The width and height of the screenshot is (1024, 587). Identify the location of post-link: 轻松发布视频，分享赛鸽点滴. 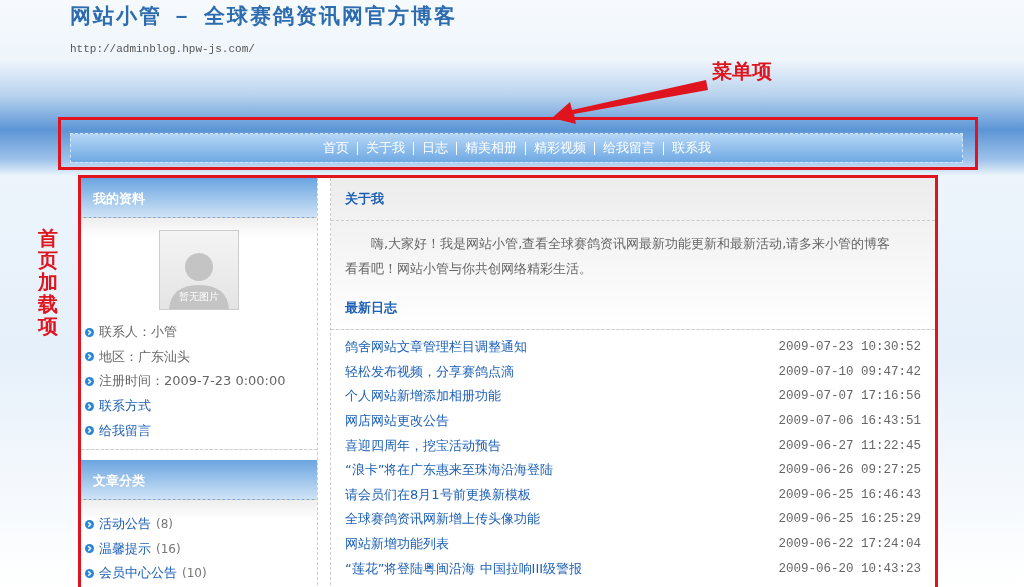
(429, 371).